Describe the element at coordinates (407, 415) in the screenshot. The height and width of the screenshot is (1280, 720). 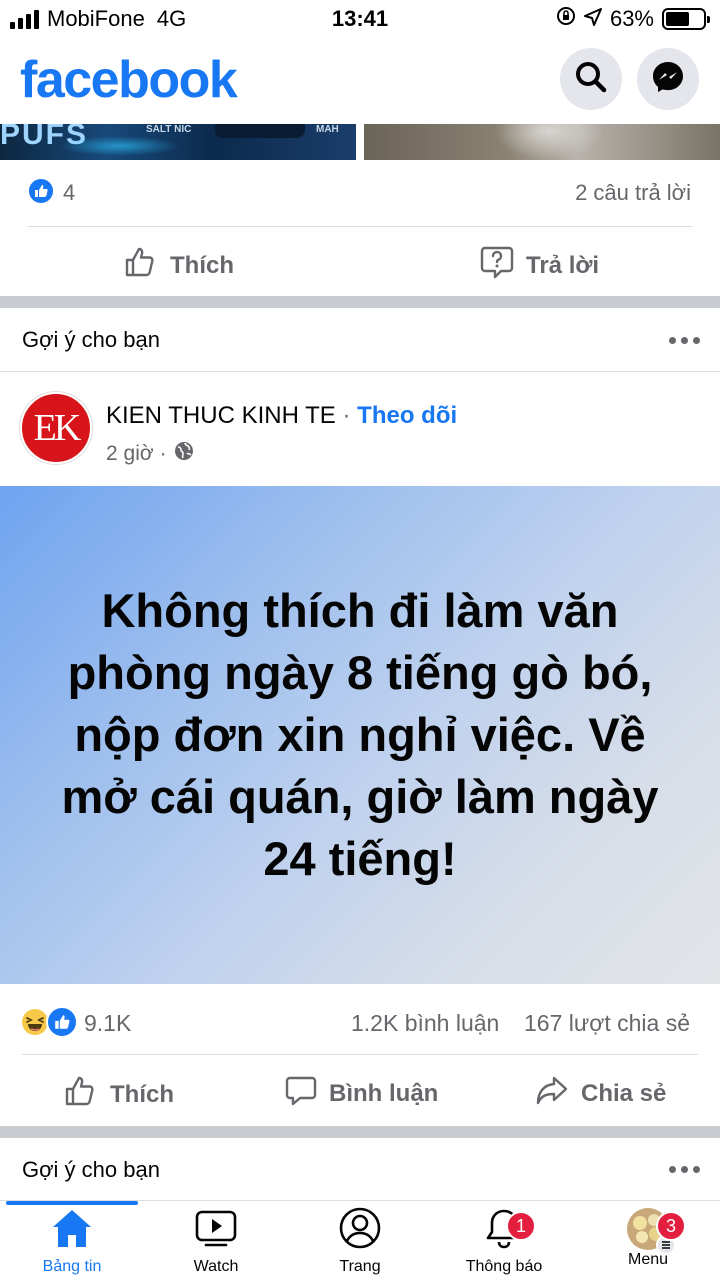
I see `follow-button: Theo dõi` at that location.